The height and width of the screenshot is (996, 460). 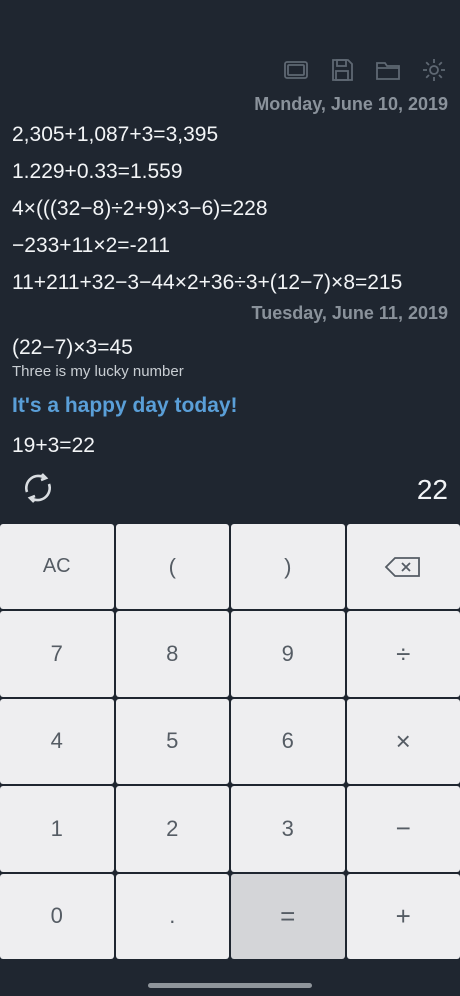 I want to click on history-highlight-note: It's a happy day today!, so click(x=125, y=405).